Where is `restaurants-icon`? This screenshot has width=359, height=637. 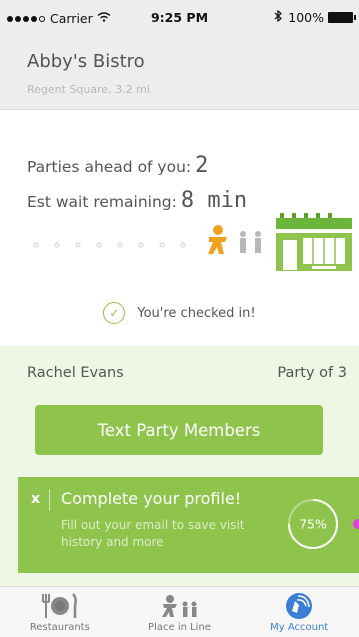
restaurants-icon is located at coordinates (60, 606).